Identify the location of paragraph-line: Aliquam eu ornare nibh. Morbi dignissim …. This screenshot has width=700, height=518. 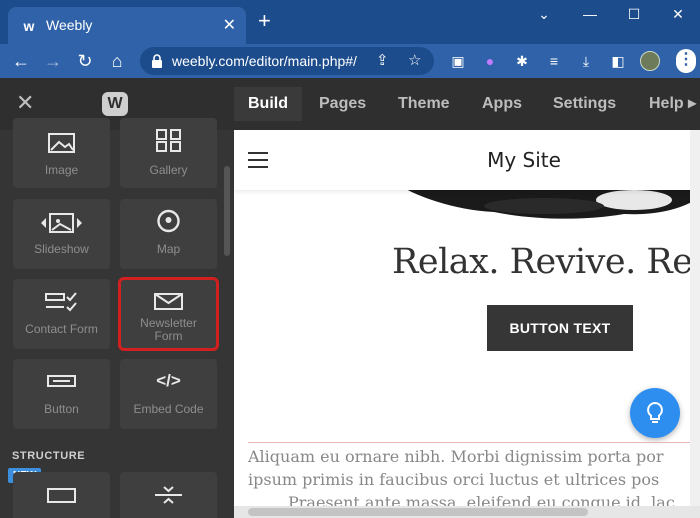
(456, 456).